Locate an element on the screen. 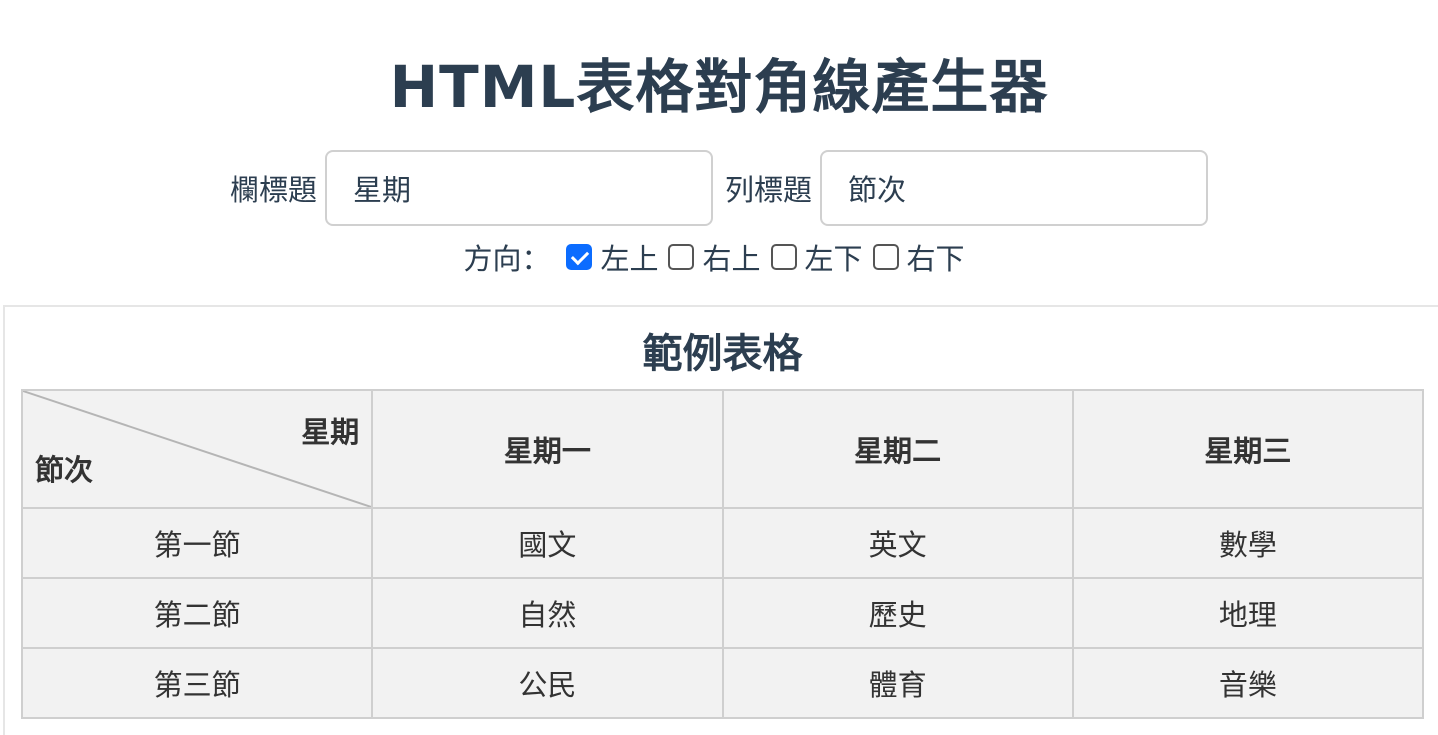 Image resolution: width=1438 pixels, height=735 pixels. checkbox-top-right is located at coordinates (681, 257).